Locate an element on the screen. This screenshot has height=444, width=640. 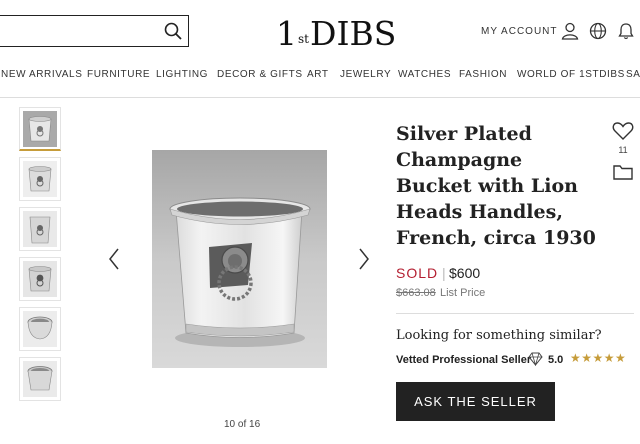
list-price-label: List Price is located at coordinates (463, 293).